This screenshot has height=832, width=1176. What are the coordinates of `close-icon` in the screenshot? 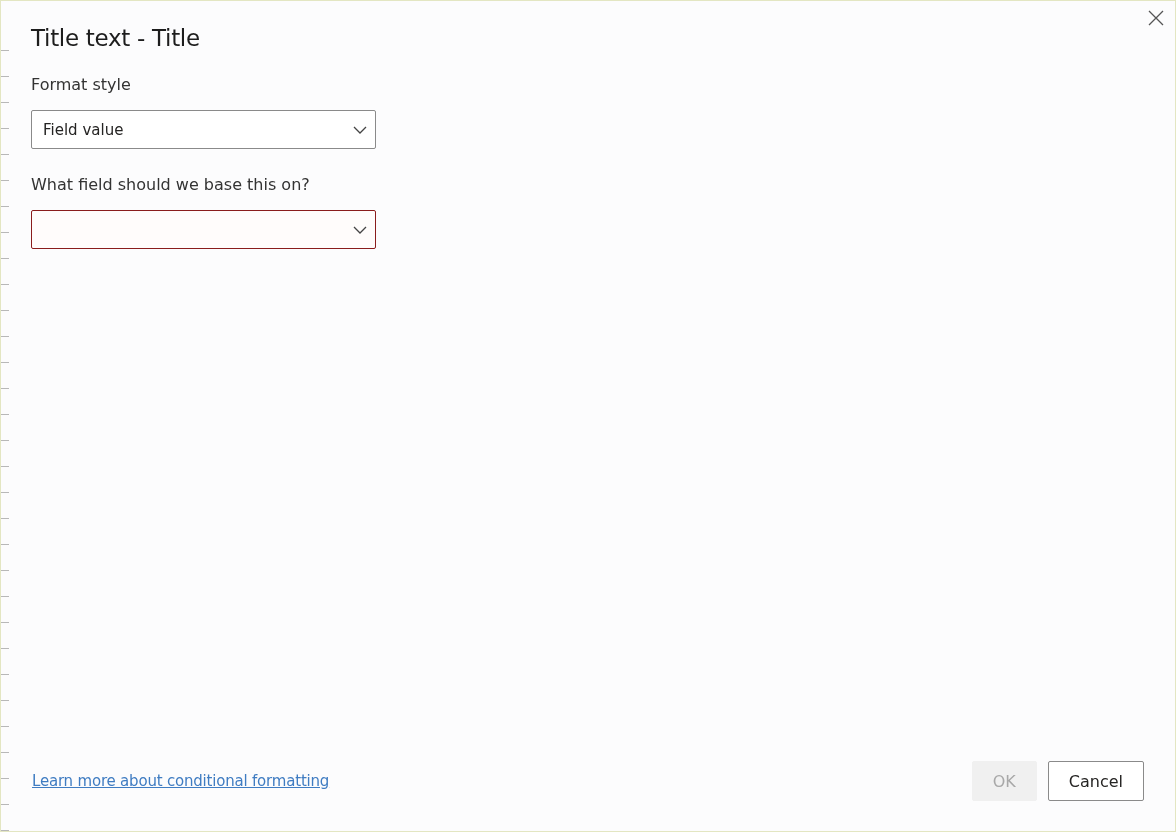 It's located at (1156, 18).